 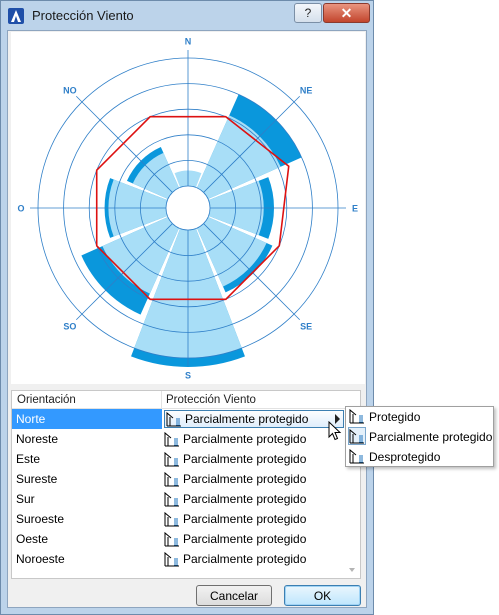 I want to click on table-row: Noroeste Parcialmente protegido, so click(x=179, y=559).